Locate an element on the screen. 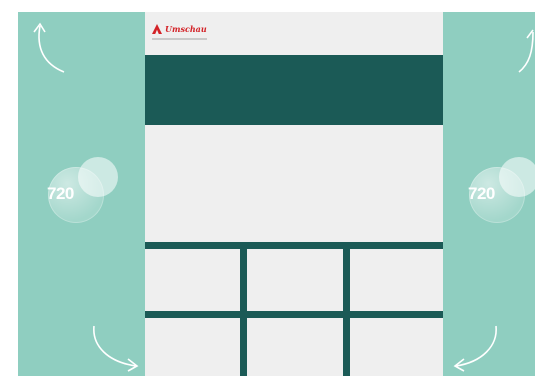  left-720-badge: 720 is located at coordinates (79, 193).